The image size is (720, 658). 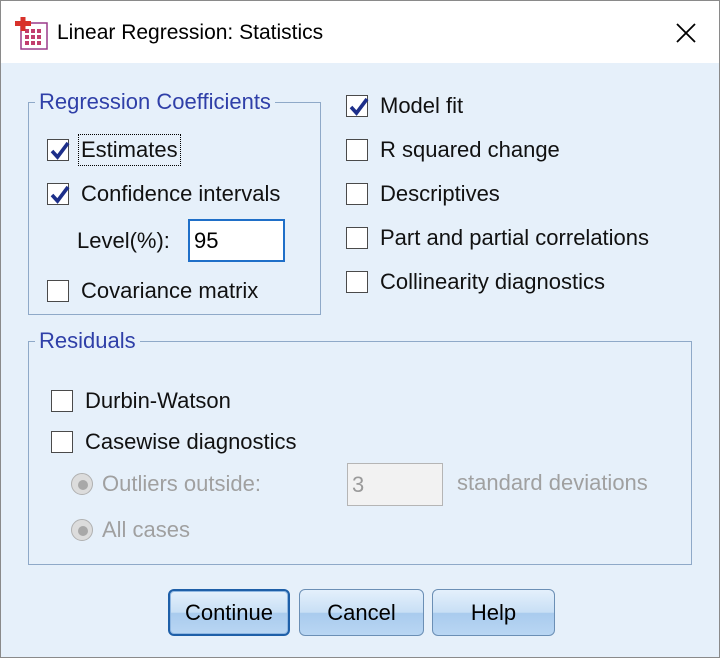 I want to click on r-squared-change-label: R squared change, so click(x=470, y=149).